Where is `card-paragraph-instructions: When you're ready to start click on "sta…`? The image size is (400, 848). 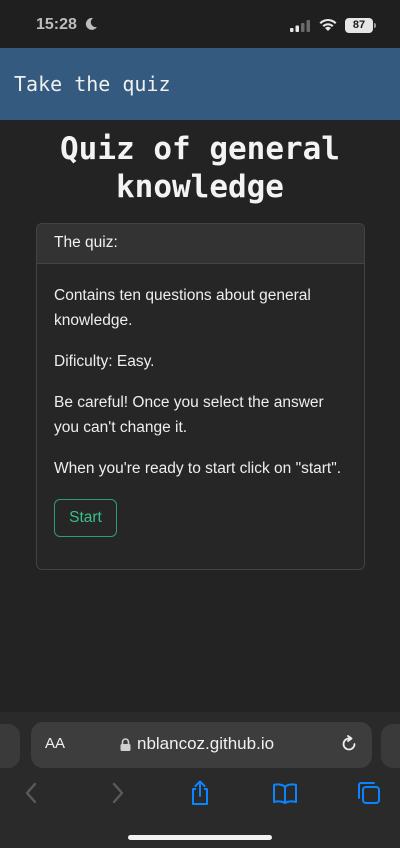
card-paragraph-instructions: When you're ready to start click on "sta… is located at coordinates (198, 468).